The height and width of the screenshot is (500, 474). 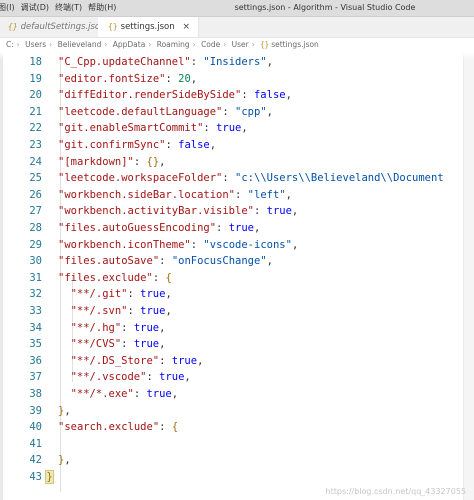 What do you see at coordinates (237, 261) in the screenshot?
I see `code-line: 30 "files.autoSave": "onFocusChange",` at bounding box center [237, 261].